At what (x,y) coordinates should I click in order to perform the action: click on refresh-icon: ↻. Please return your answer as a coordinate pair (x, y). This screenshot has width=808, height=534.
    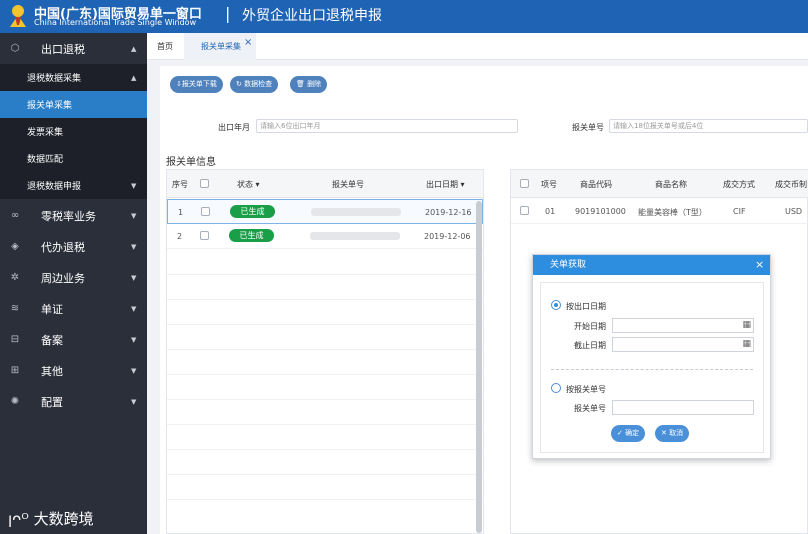
    Looking at the image, I should click on (240, 84).